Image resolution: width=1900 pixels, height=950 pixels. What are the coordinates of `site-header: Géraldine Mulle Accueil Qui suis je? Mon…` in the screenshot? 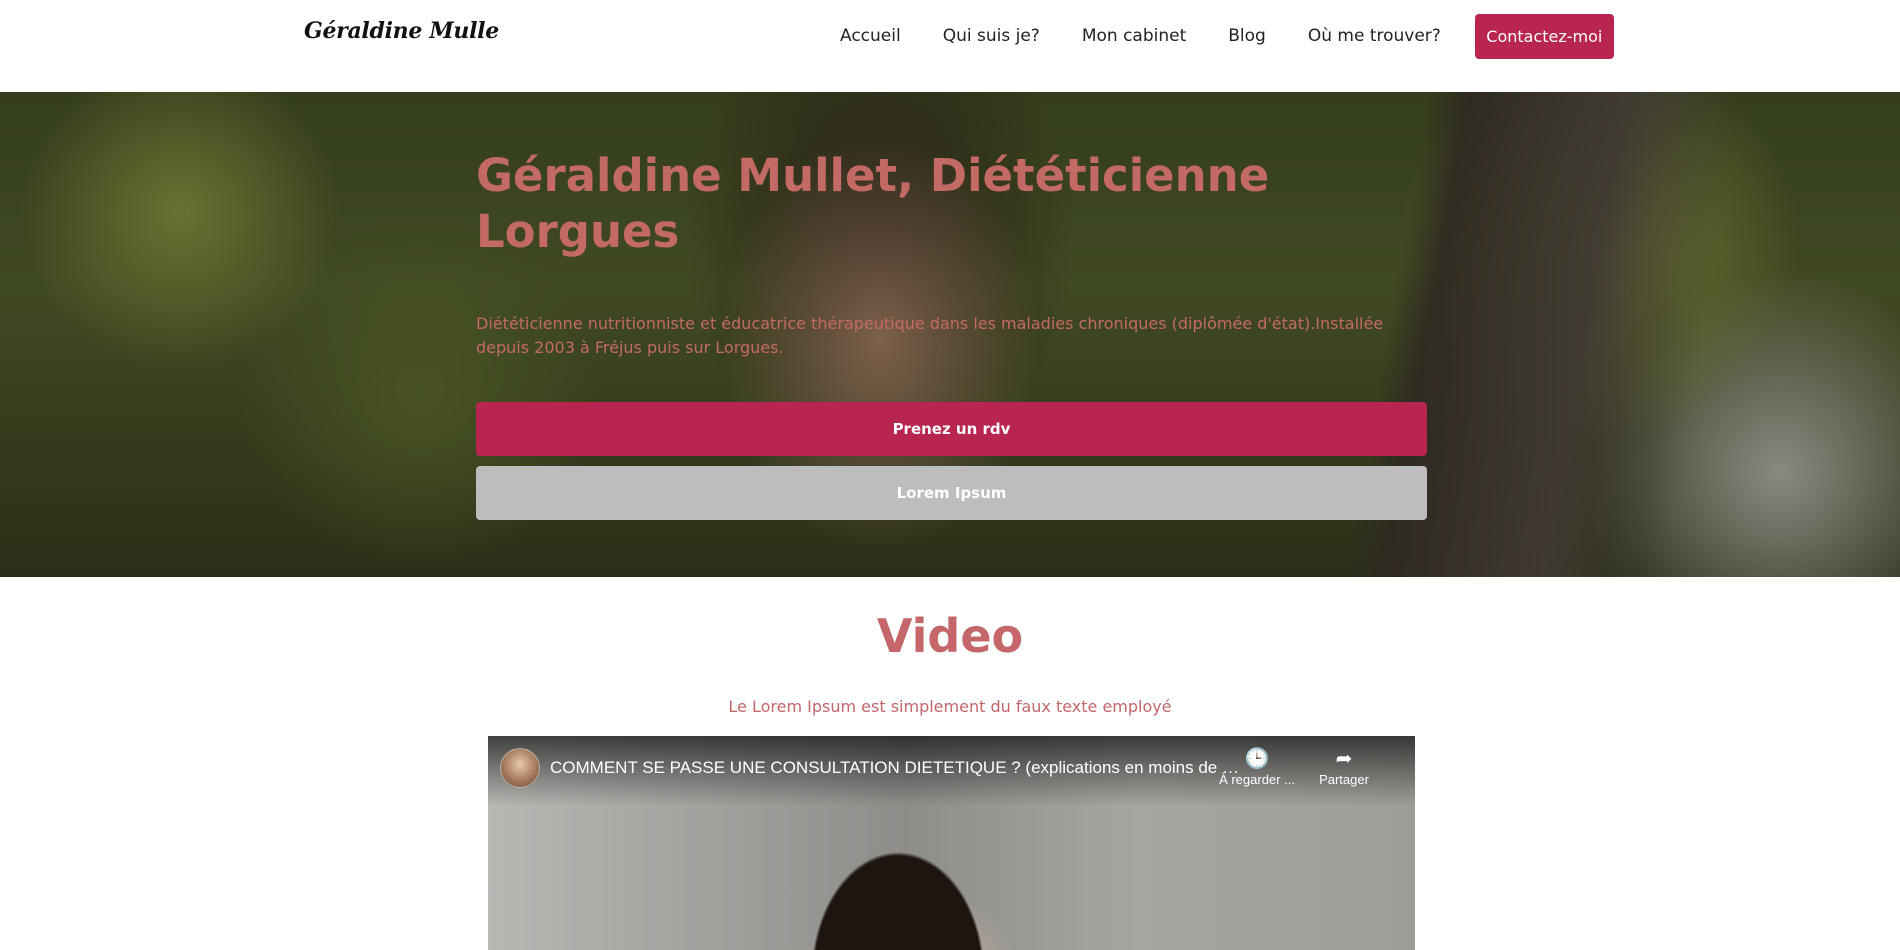 It's located at (950, 46).